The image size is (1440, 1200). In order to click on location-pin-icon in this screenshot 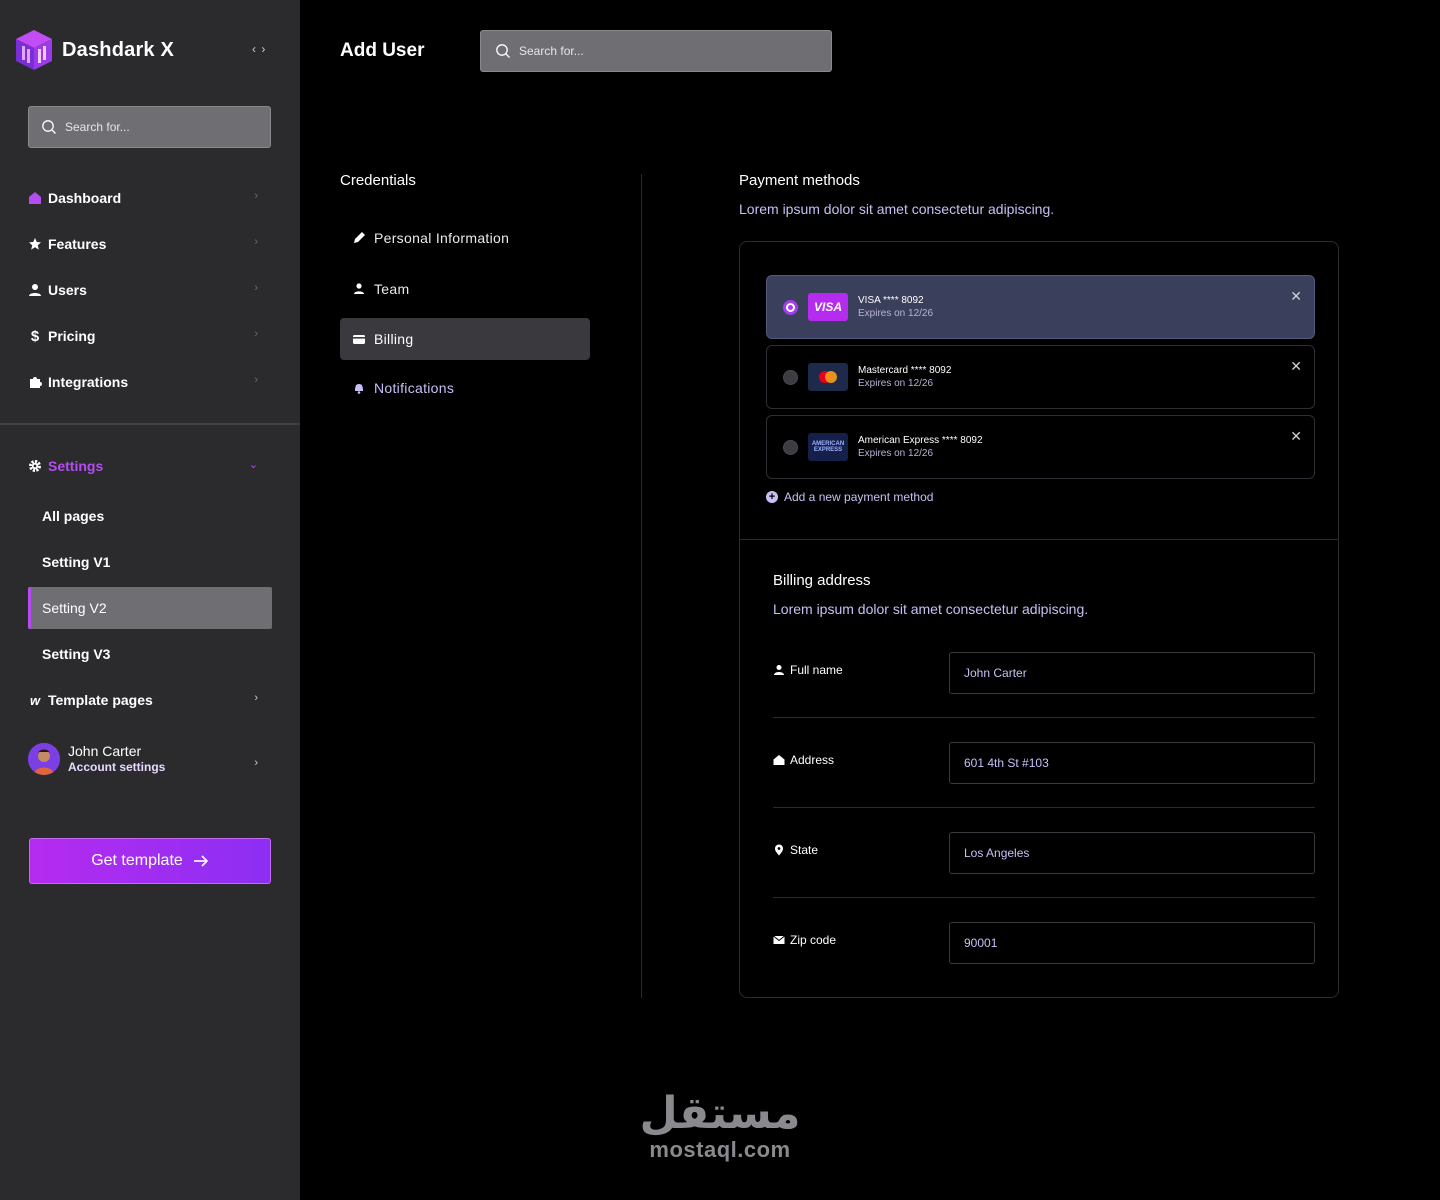, I will do `click(779, 850)`.